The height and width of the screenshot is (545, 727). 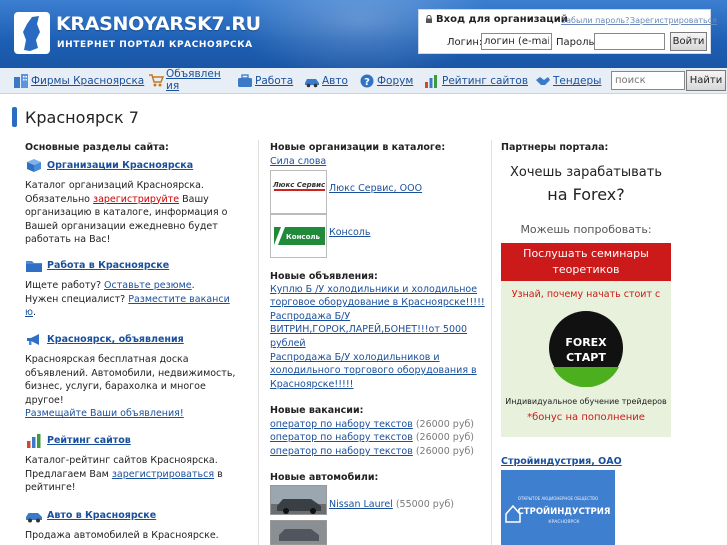 What do you see at coordinates (148, 285) in the screenshot?
I see `leave-resume-link: Оставьте резюме` at bounding box center [148, 285].